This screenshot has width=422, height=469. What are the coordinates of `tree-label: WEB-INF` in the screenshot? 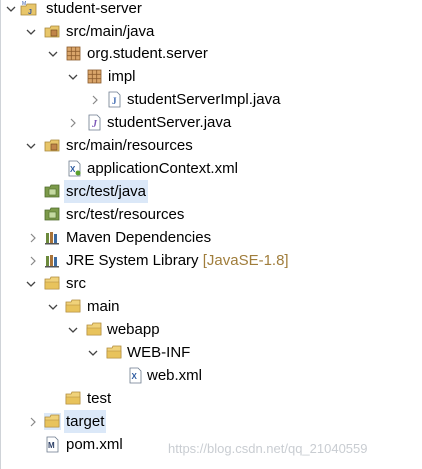 It's located at (159, 352).